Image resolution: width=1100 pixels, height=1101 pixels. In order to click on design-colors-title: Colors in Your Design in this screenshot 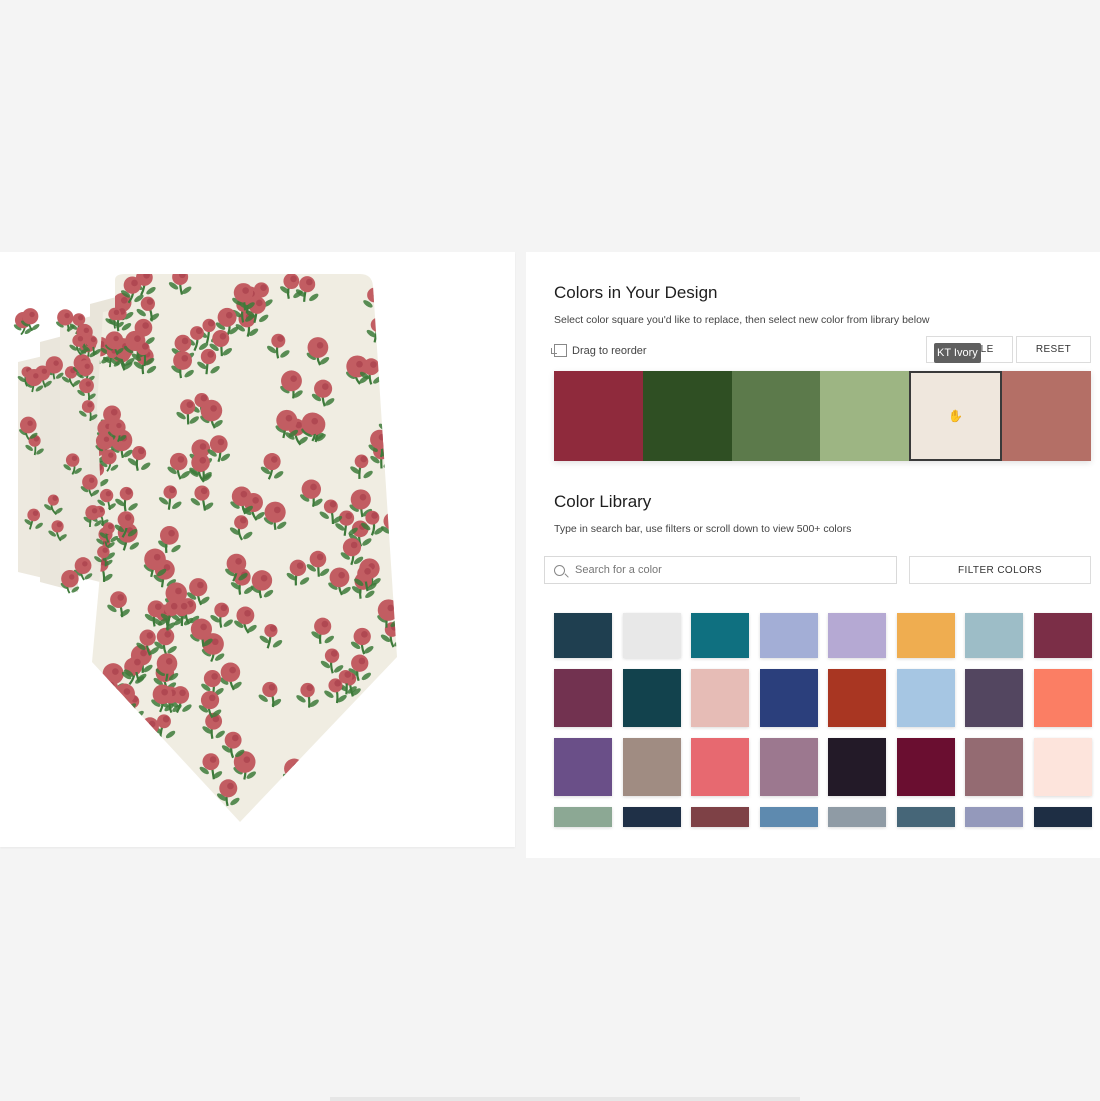, I will do `click(636, 292)`.